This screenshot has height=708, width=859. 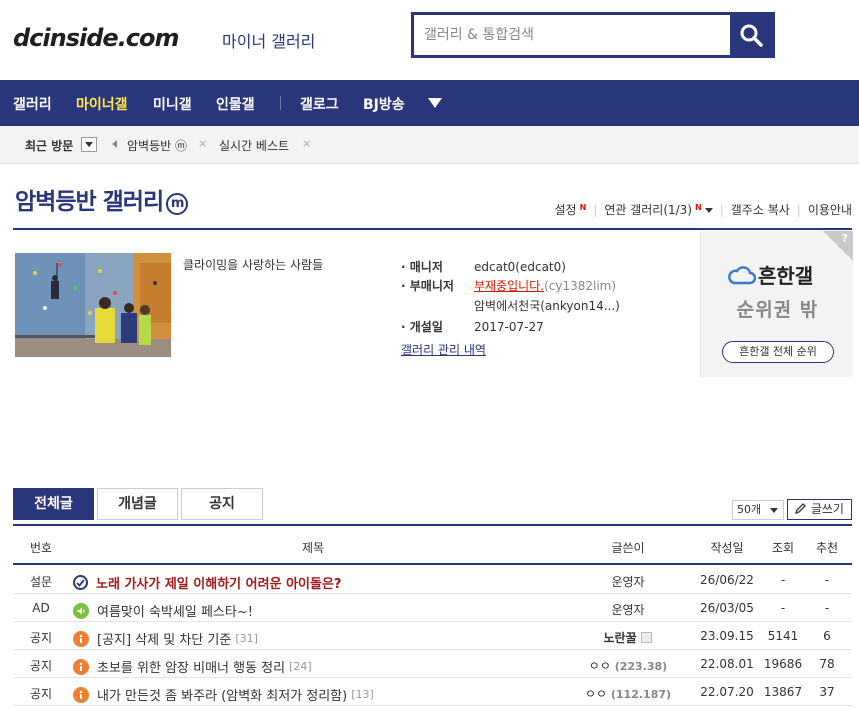 What do you see at coordinates (222, 504) in the screenshot?
I see `tab-notice: 공지` at bounding box center [222, 504].